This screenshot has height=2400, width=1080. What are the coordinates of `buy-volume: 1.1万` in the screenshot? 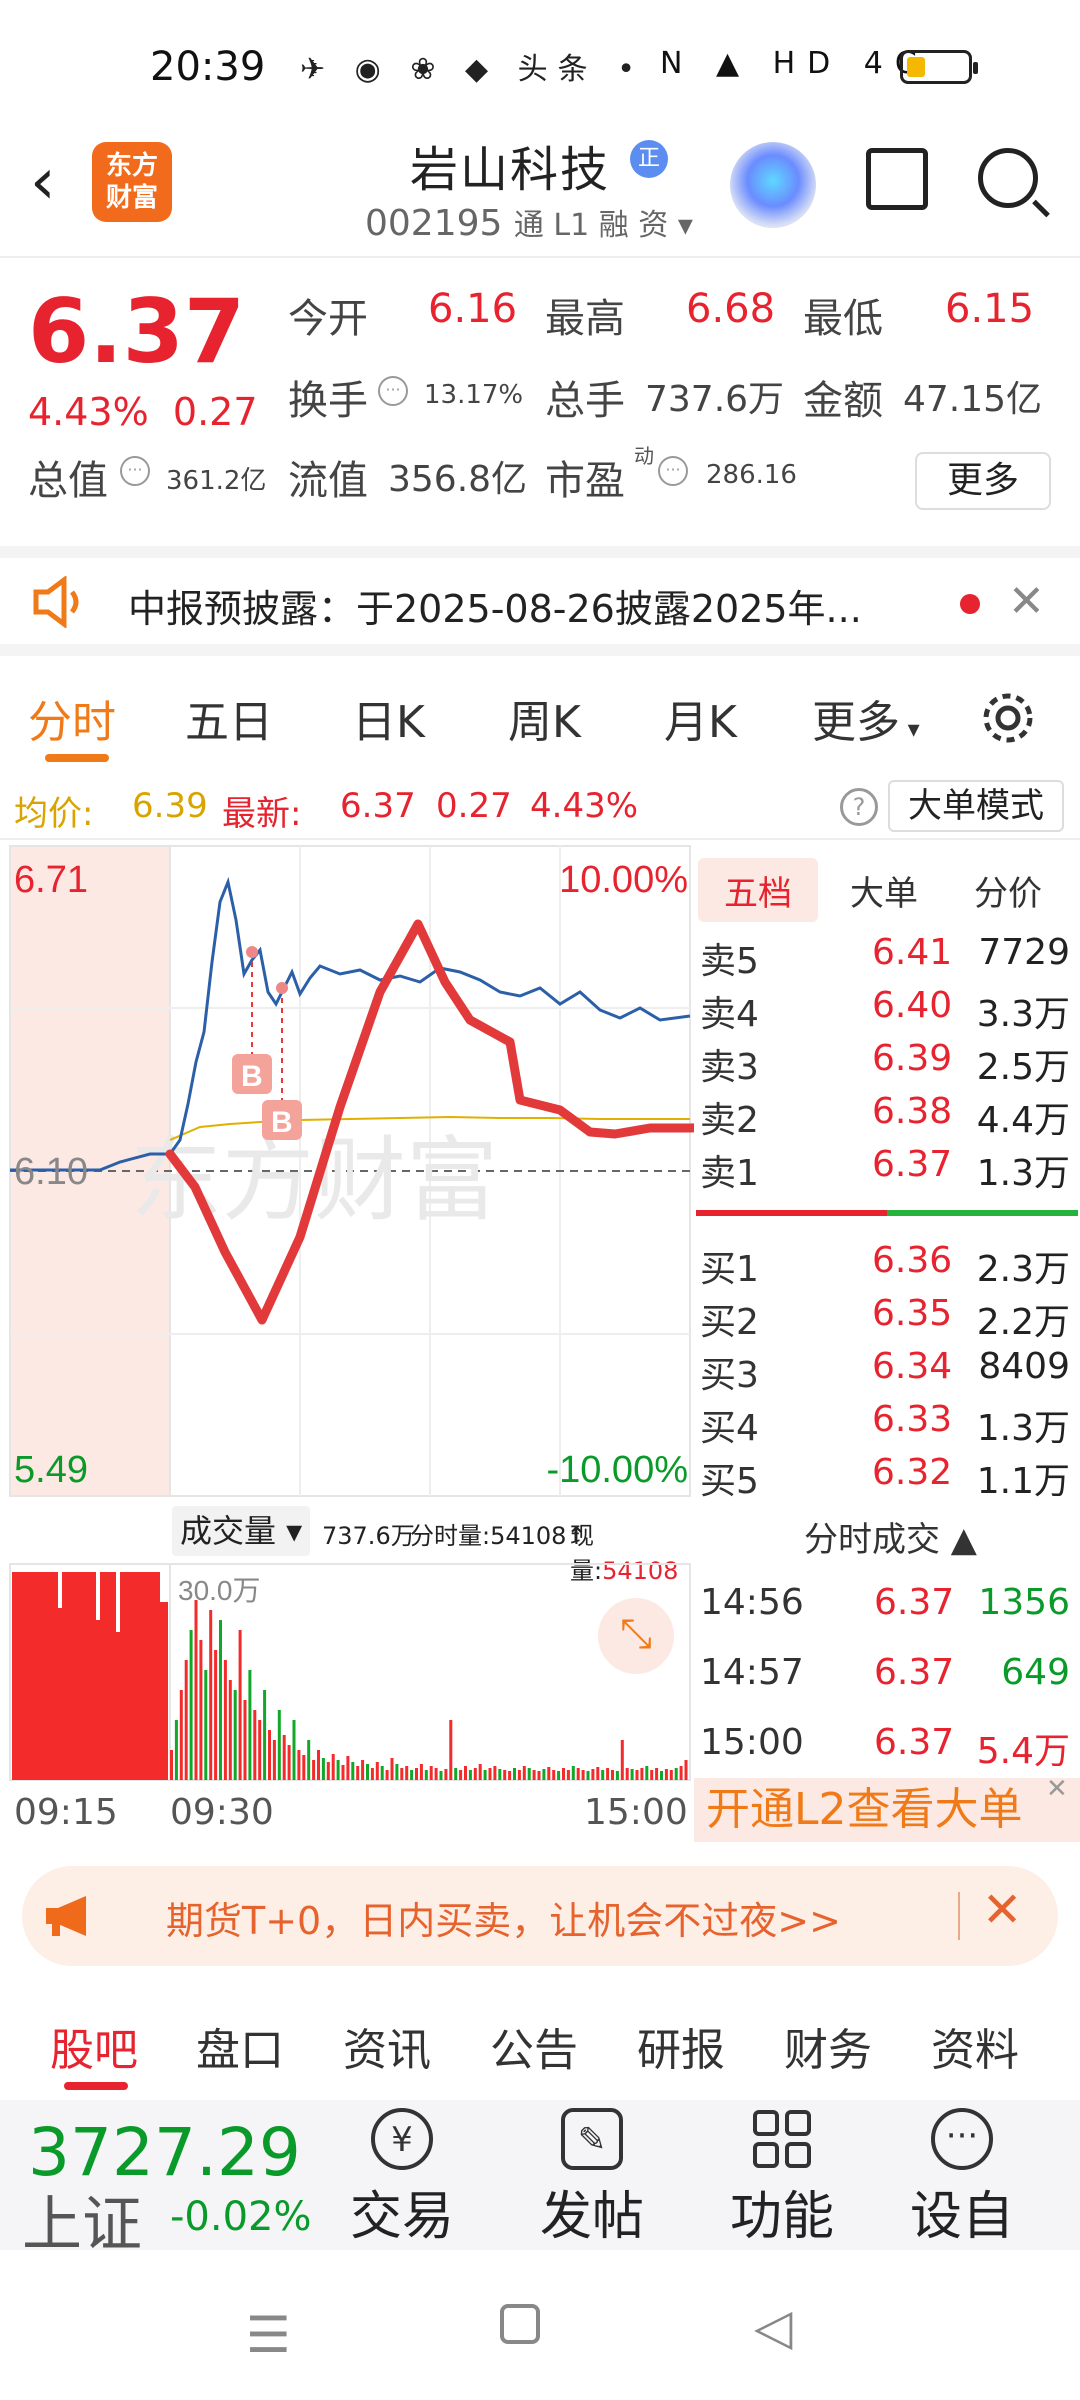 It's located at (1023, 1481).